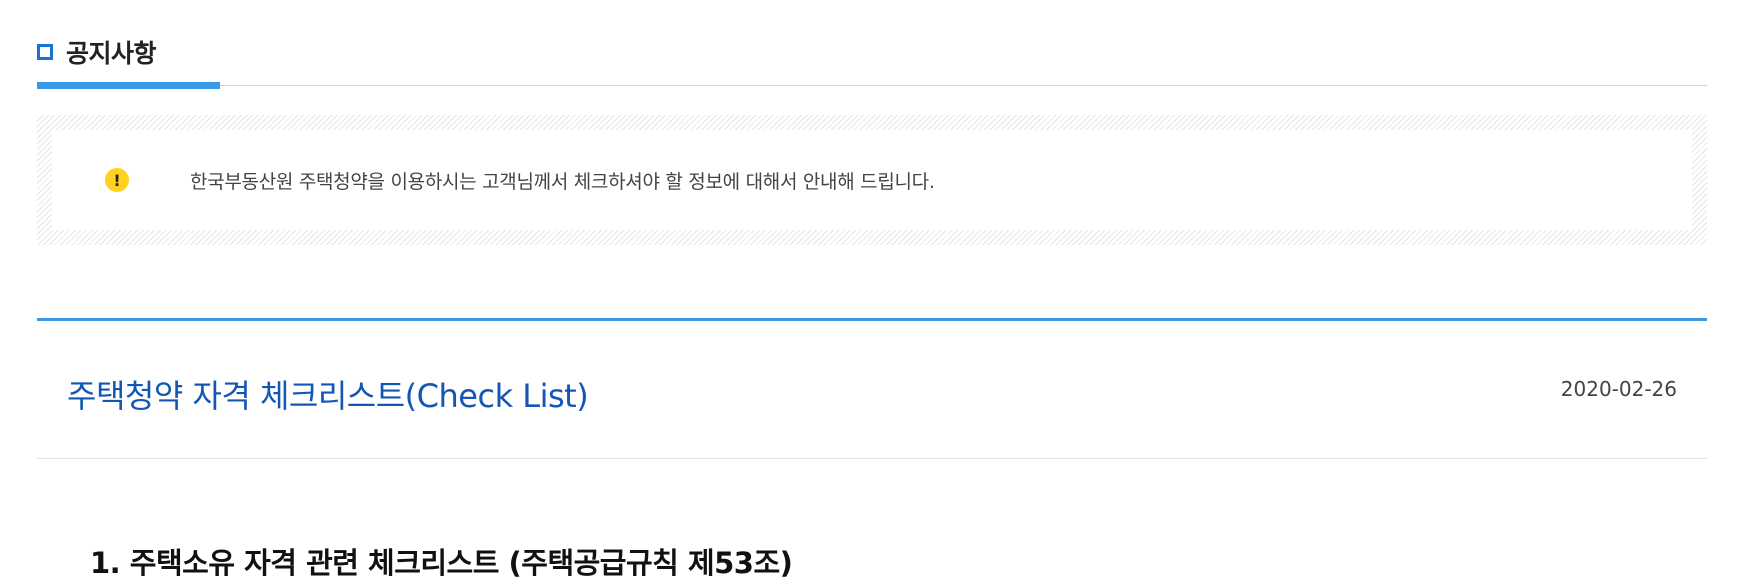  What do you see at coordinates (45, 52) in the screenshot?
I see `square-bullet-icon` at bounding box center [45, 52].